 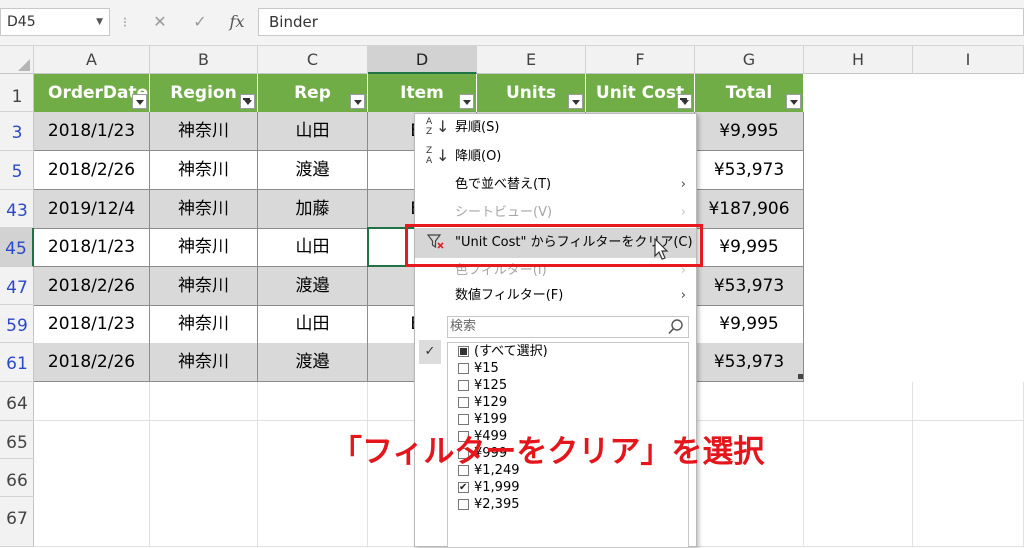 I want to click on row-header: 47, so click(x=17, y=286).